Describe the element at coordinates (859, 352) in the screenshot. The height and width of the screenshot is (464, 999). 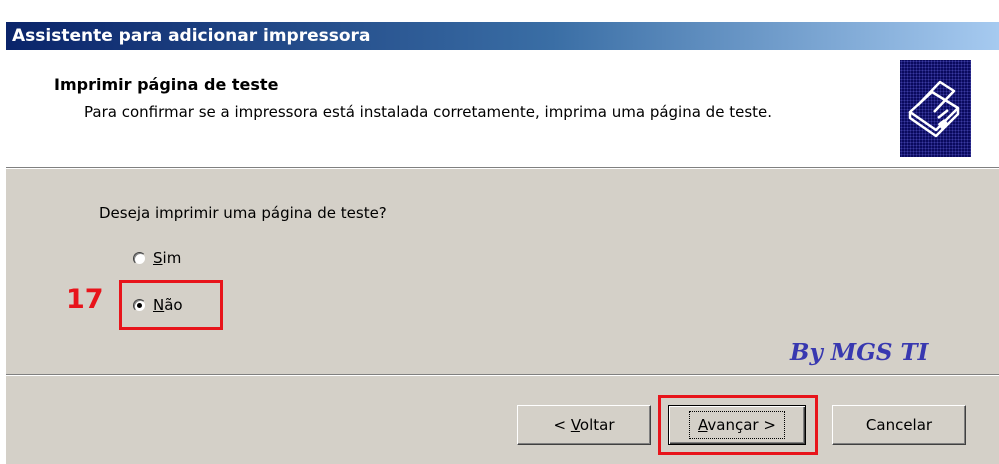
I see `watermark-text: By MGS TI` at that location.